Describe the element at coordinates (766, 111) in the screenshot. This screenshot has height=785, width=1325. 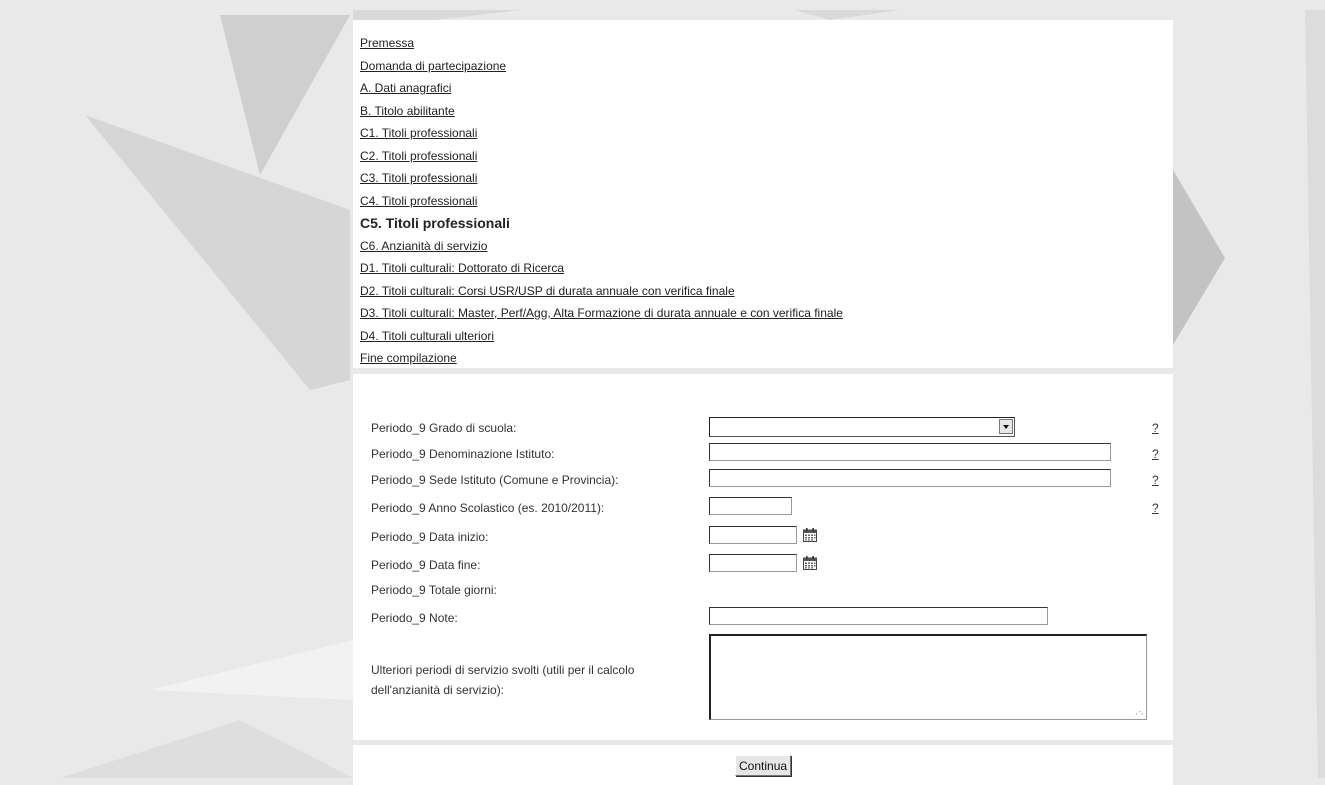
I see `nav-item-b: B. Titolo abilitante` at that location.